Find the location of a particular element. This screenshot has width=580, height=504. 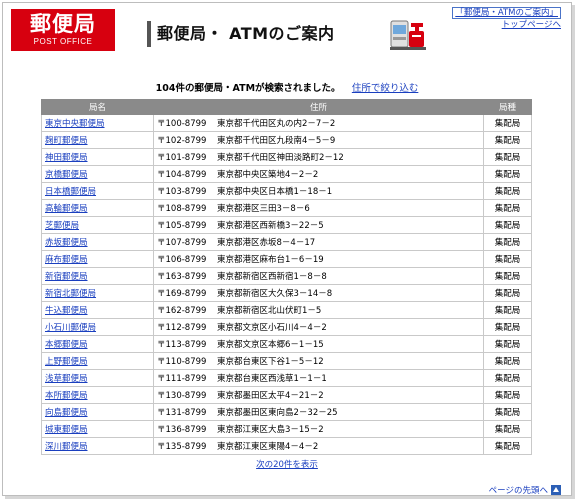

cell-address: 〒100-8799 東京都千代田区丸の内2－7－2 is located at coordinates (318, 123).